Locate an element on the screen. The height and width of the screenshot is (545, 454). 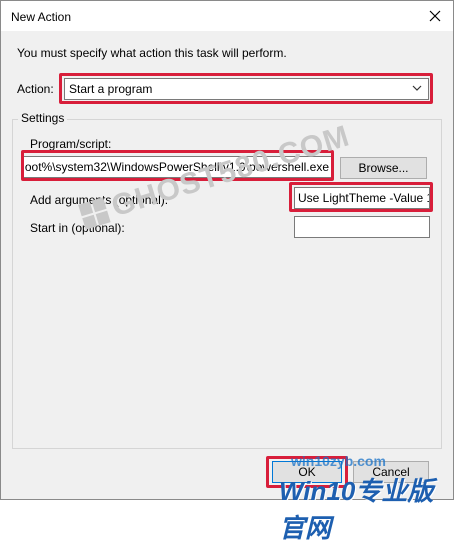
watermark-bottom: win10zyb.com is located at coordinates (338, 461).